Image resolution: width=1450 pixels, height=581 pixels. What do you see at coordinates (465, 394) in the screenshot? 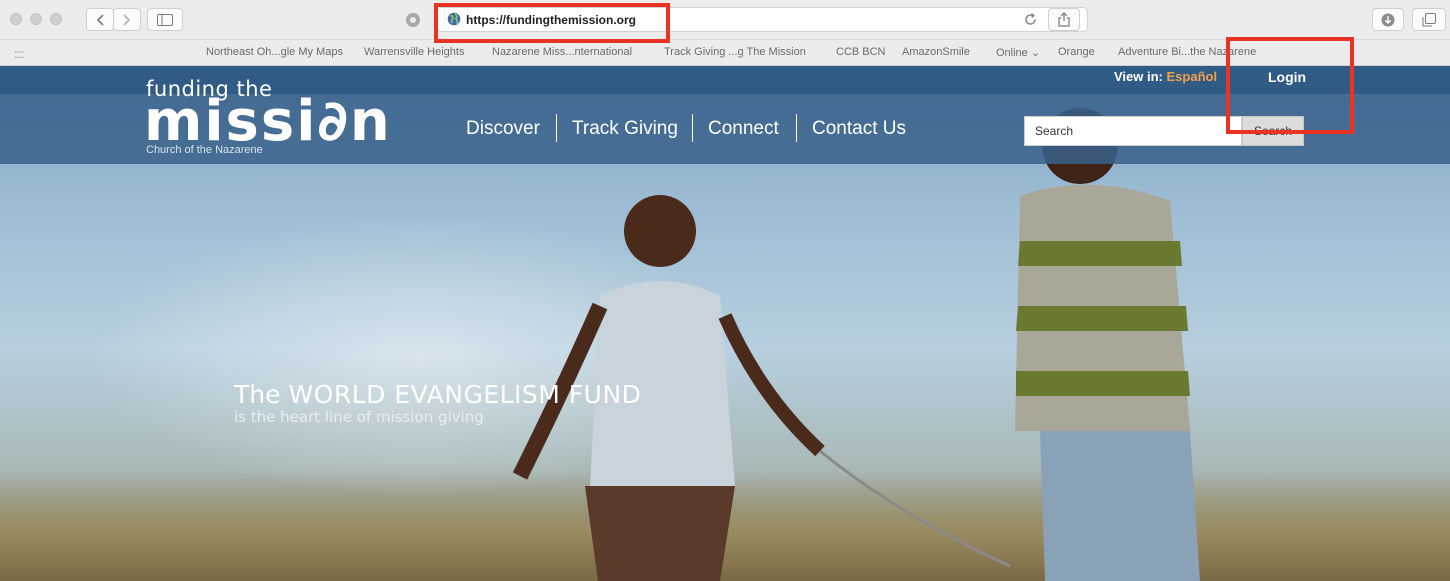
I see `hero-title-emphasis: WORLD EVANGELISM FUND` at bounding box center [465, 394].